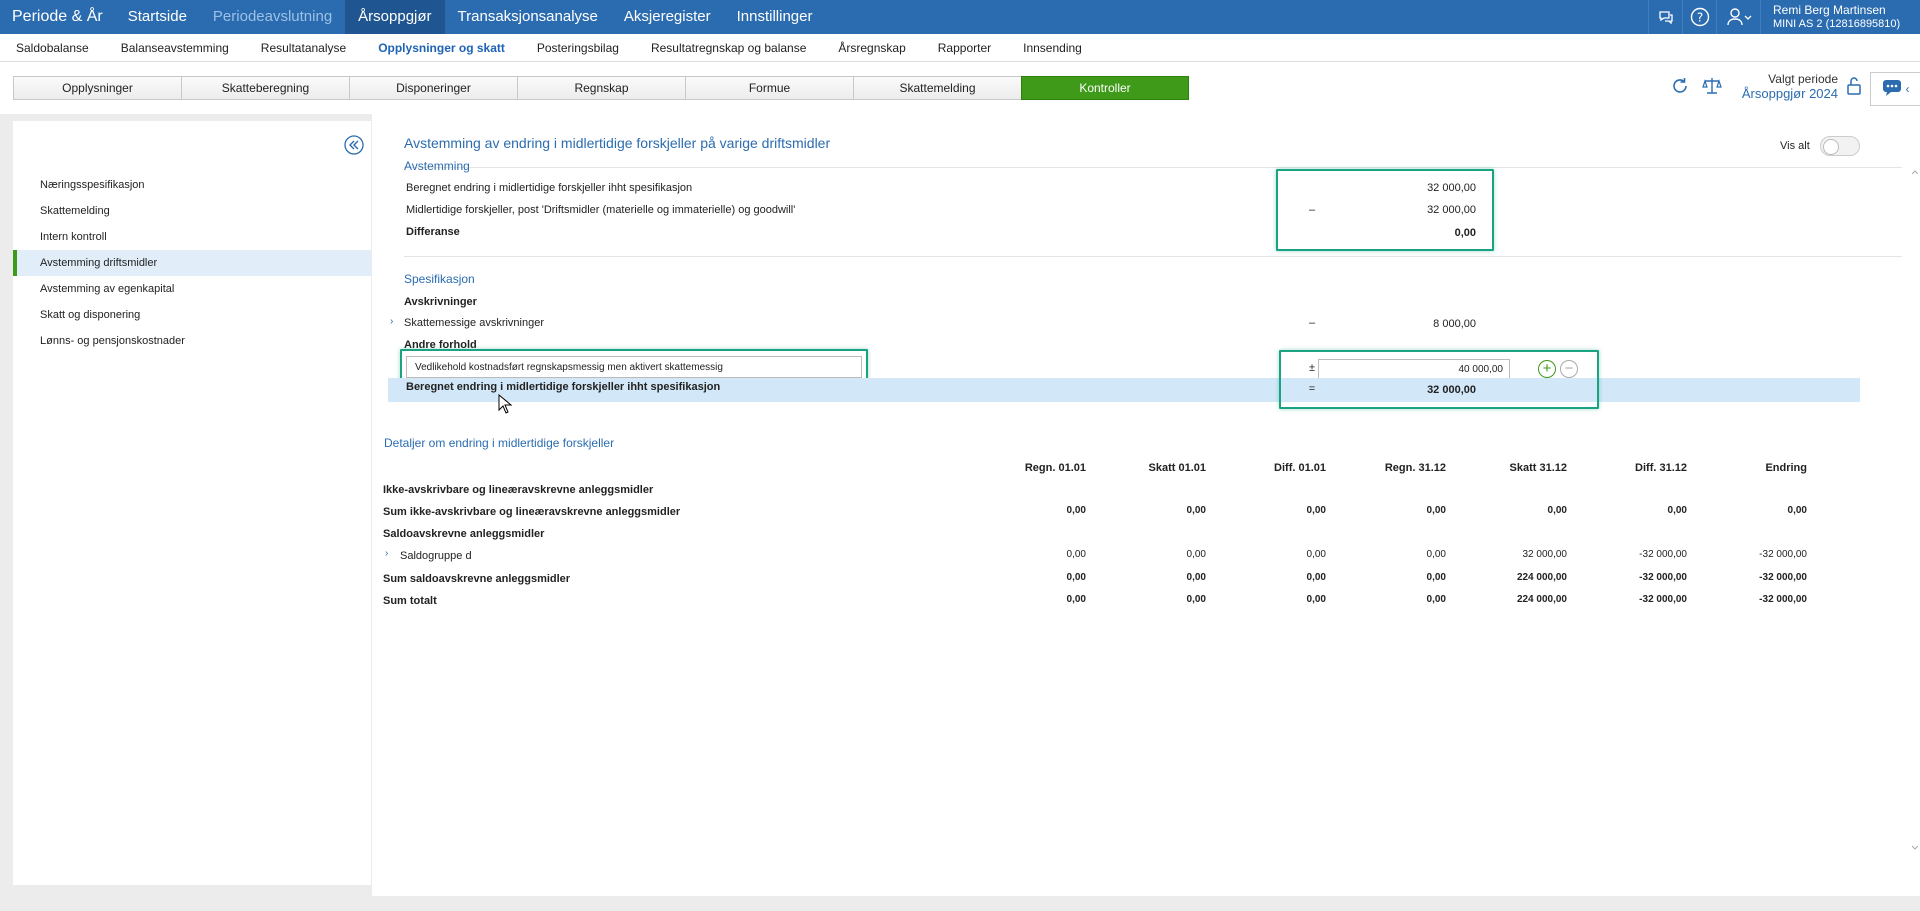 Image resolution: width=1920 pixels, height=911 pixels. I want to click on subnav-innsending: Innsending, so click(1052, 48).